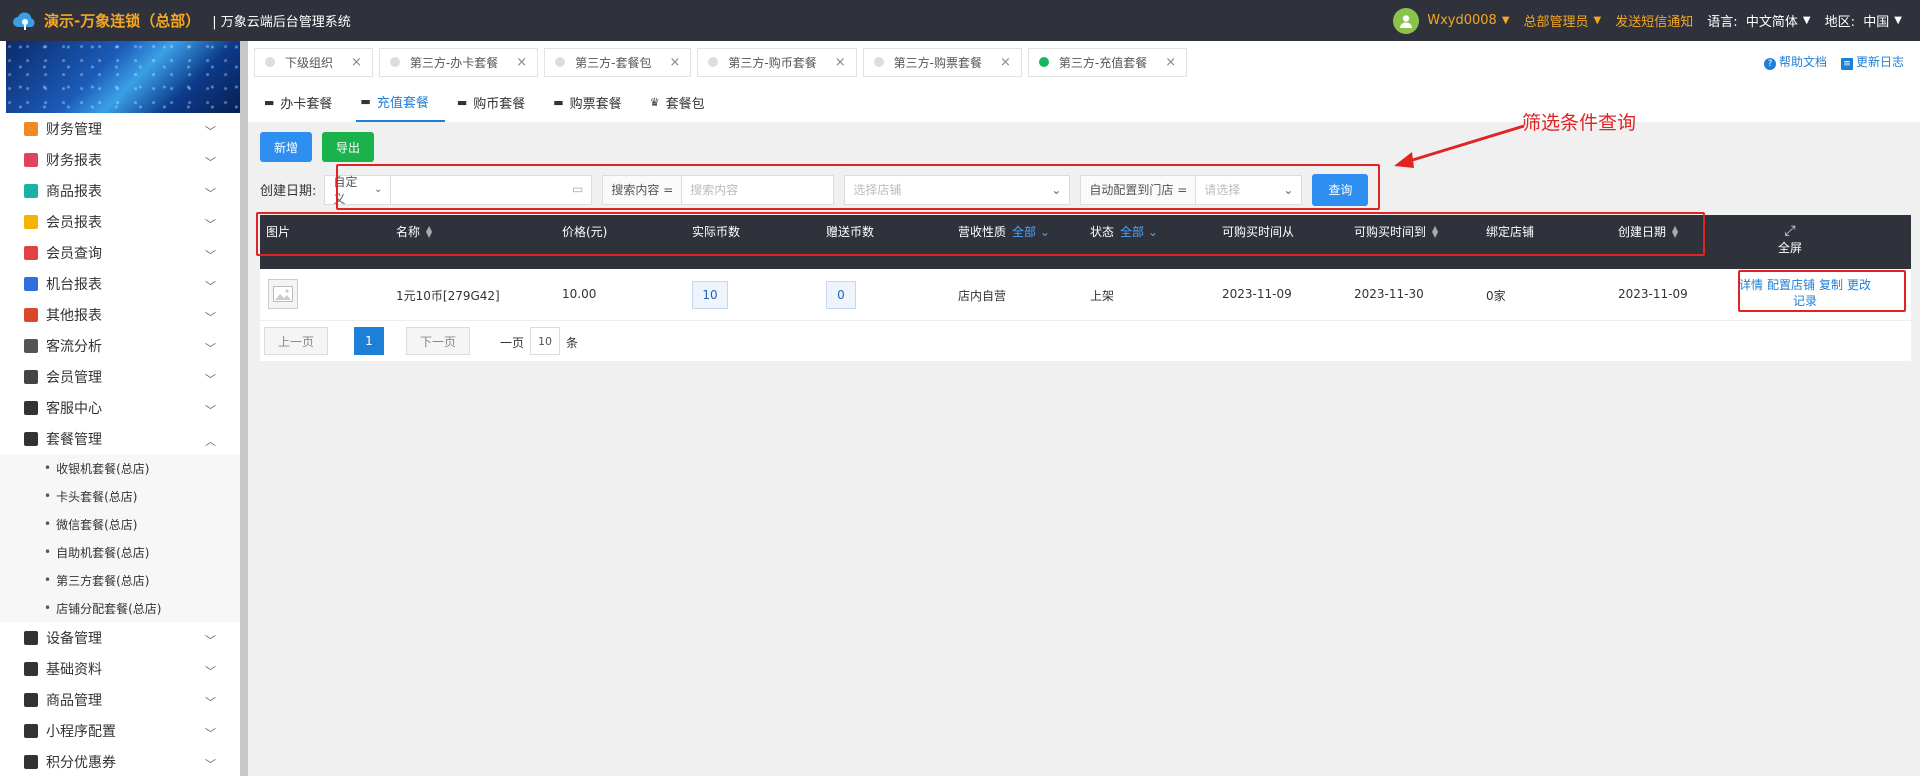 The width and height of the screenshot is (1920, 776). I want to click on chevron-down-icon: ▼, so click(1898, 20).